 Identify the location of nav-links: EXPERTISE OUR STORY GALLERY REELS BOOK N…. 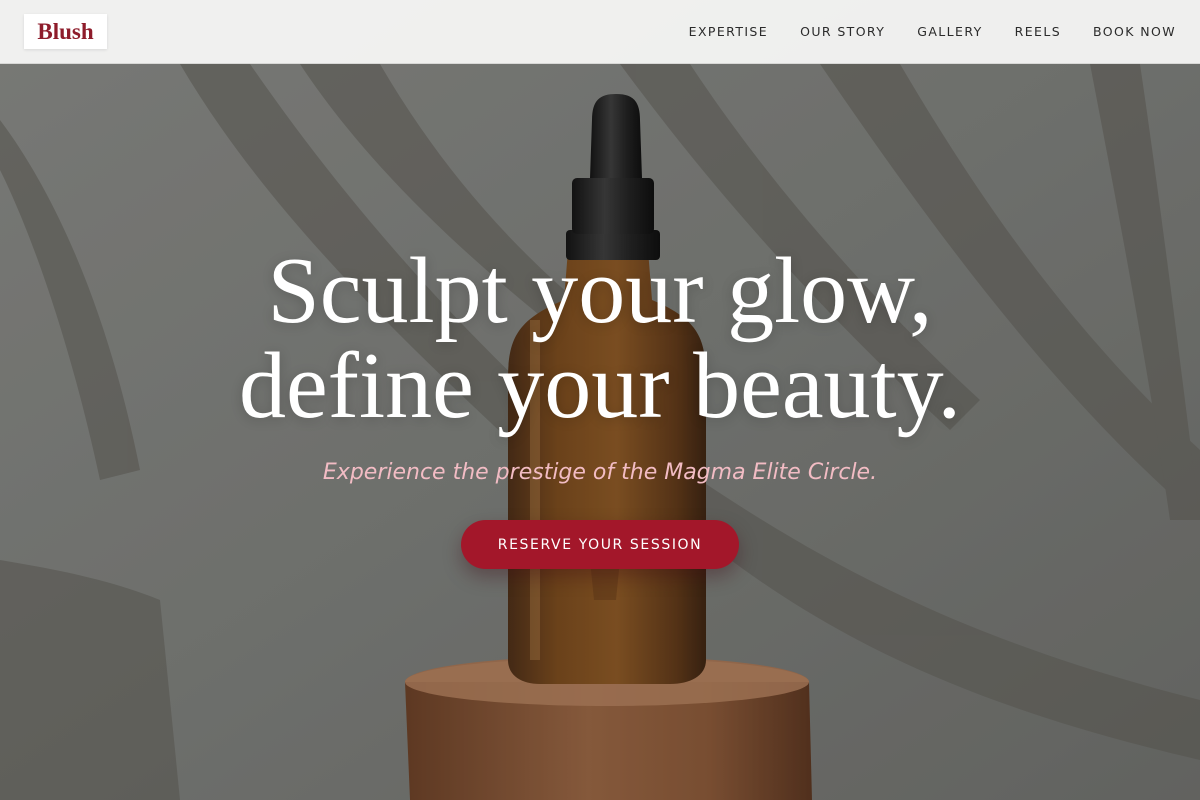
(932, 32).